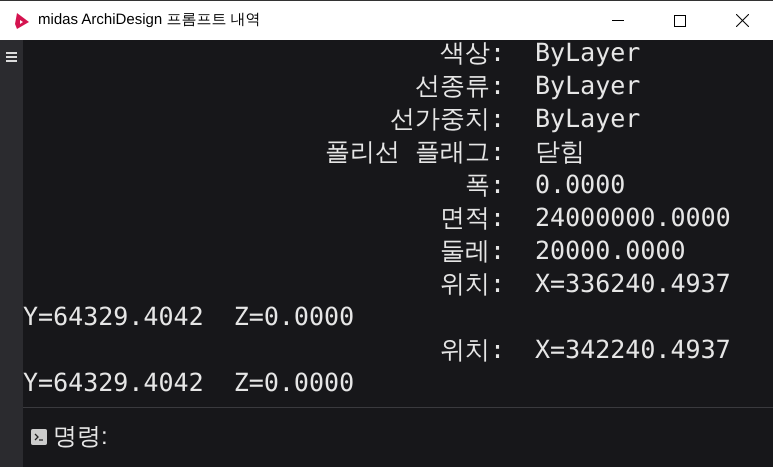 This screenshot has width=773, height=467. What do you see at coordinates (471, 54) in the screenshot?
I see `property-label: 색상:` at bounding box center [471, 54].